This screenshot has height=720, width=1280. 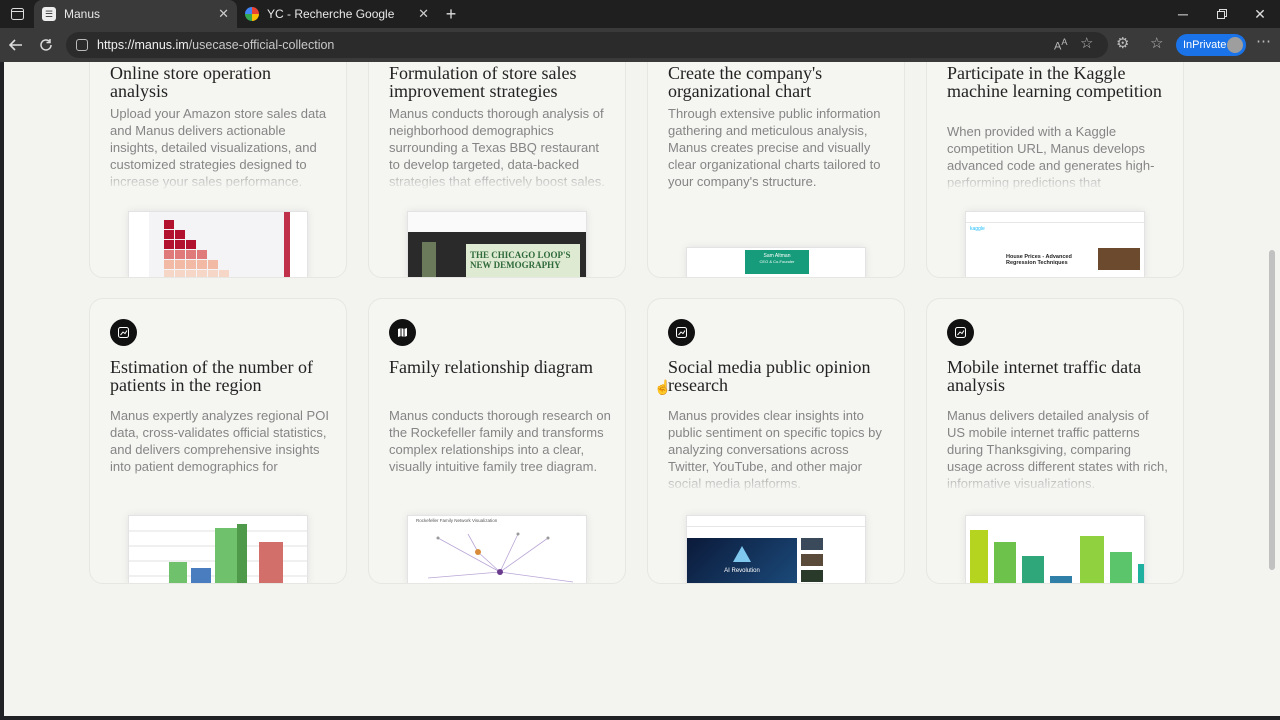 I want to click on close-window-icon: ✕, so click(x=1258, y=14).